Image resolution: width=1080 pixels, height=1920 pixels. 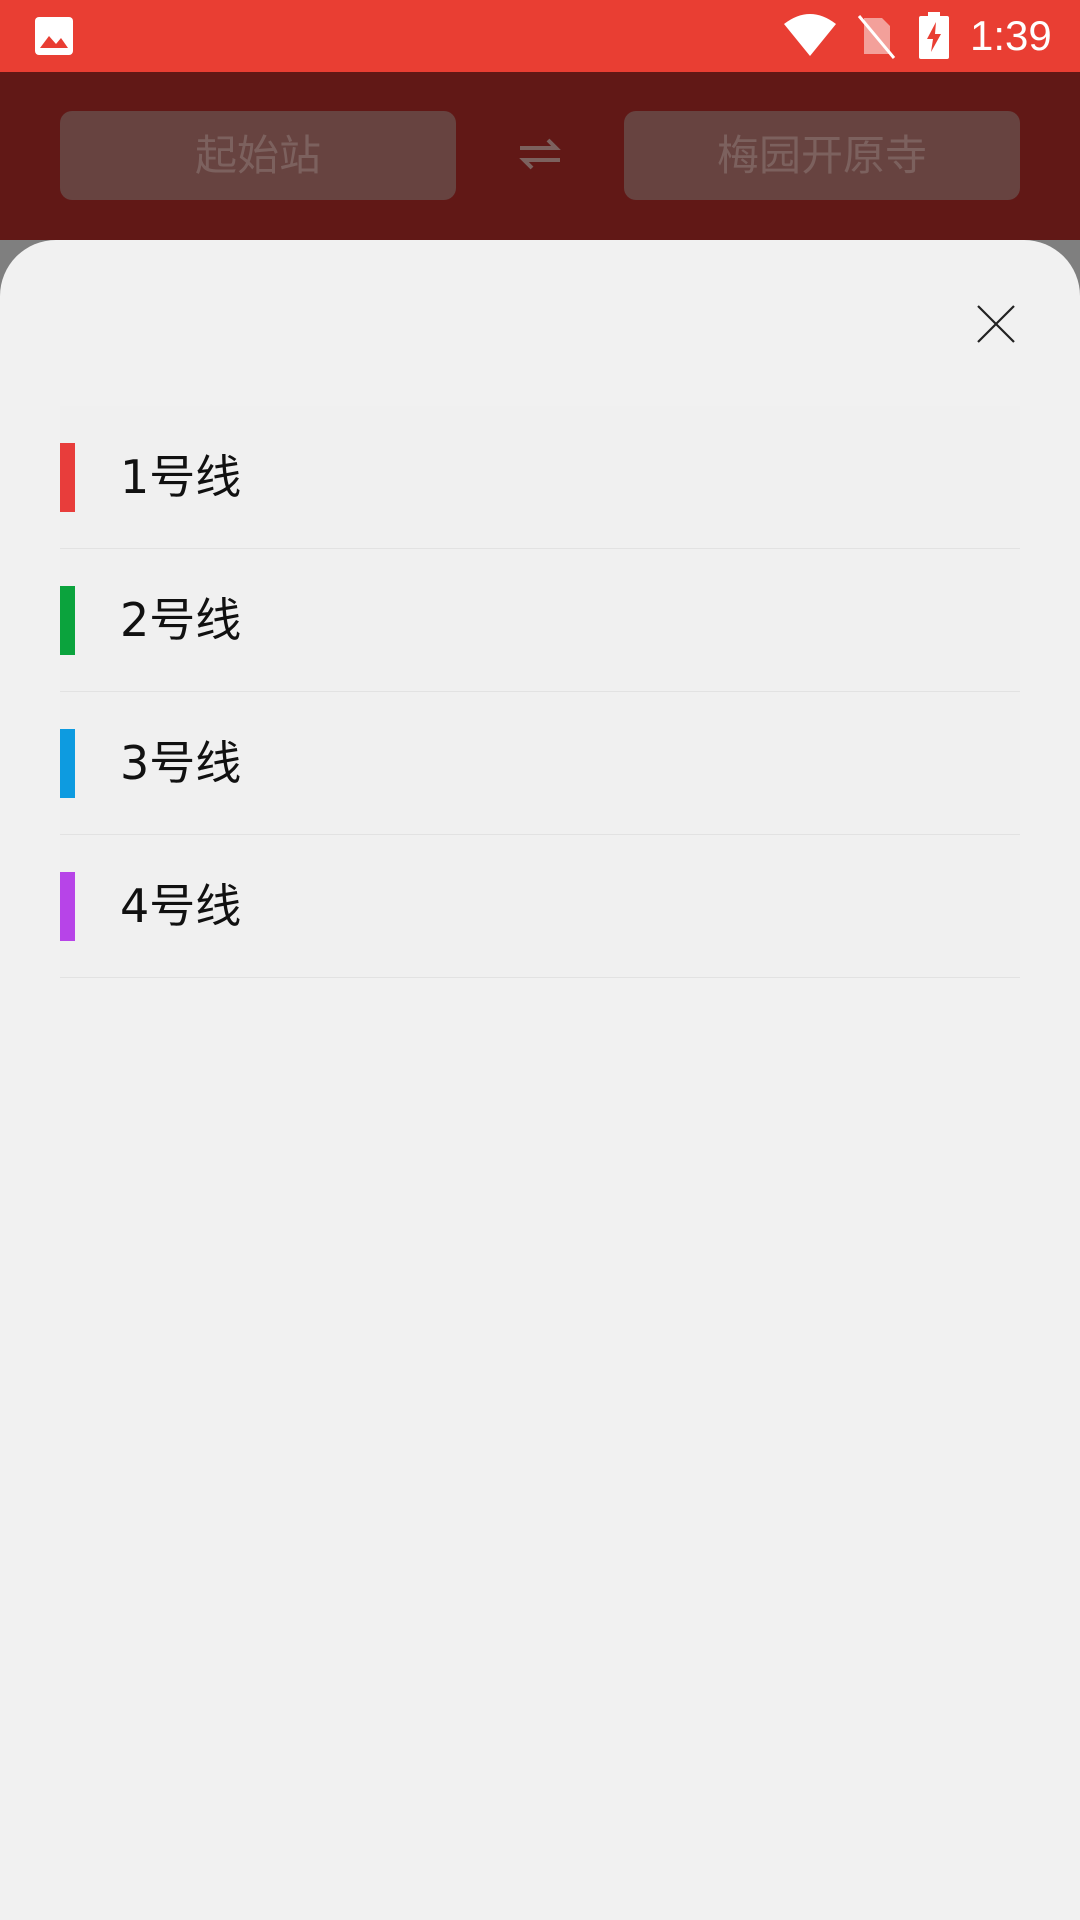 What do you see at coordinates (540, 477) in the screenshot?
I see `line-item-1: 1号线` at bounding box center [540, 477].